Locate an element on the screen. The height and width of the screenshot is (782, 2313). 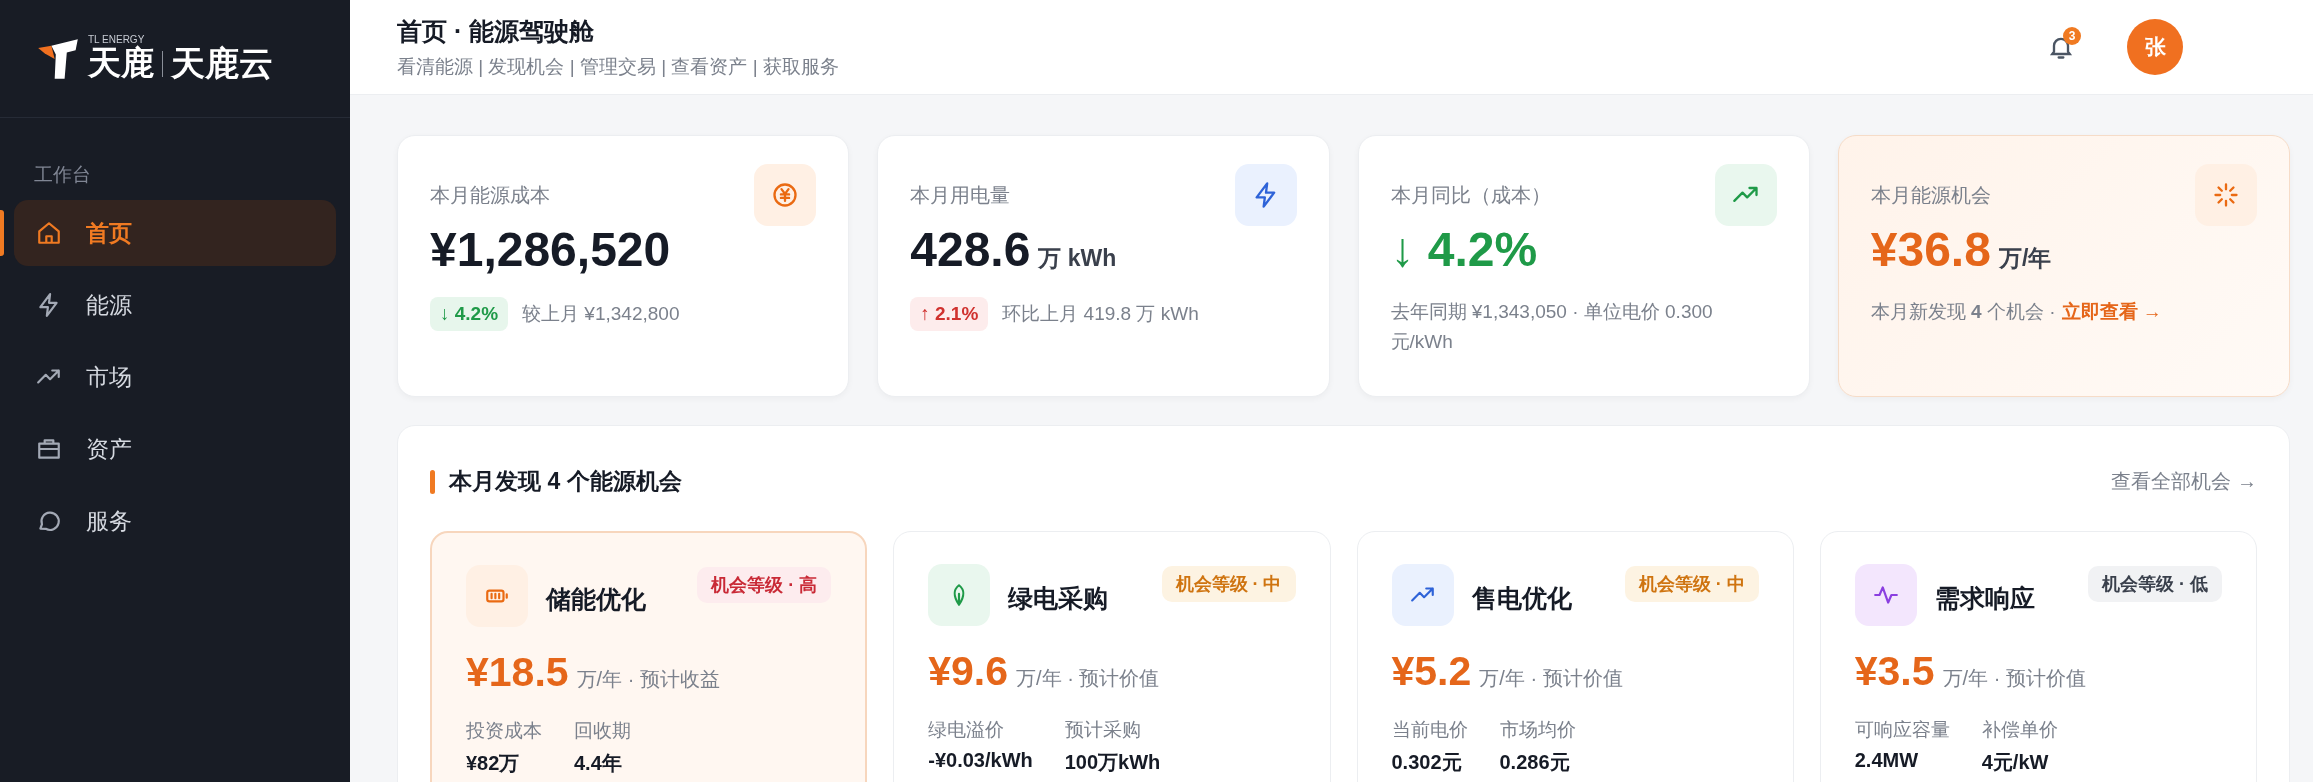
kpi-value: ↓ 4.2% is located at coordinates (1464, 249).